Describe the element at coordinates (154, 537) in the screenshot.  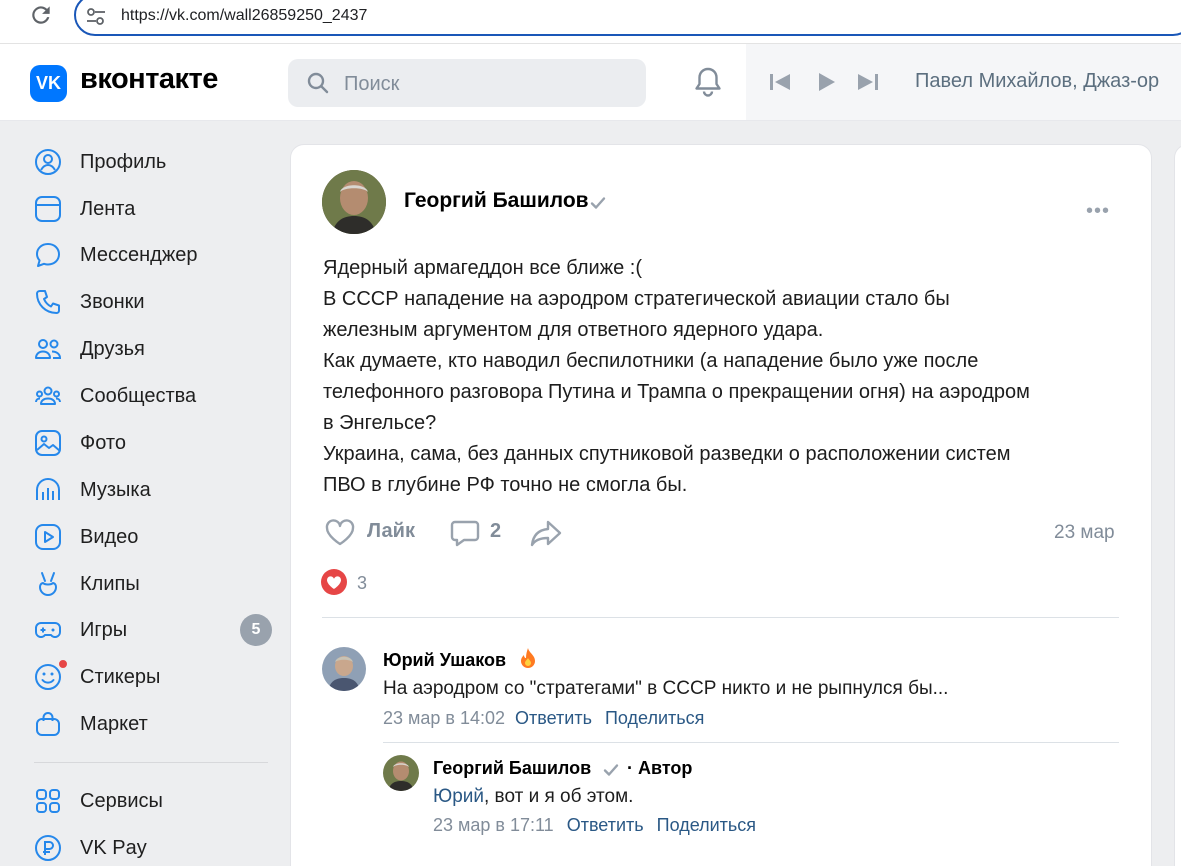
I see `sidebar-item-video: Видео` at that location.